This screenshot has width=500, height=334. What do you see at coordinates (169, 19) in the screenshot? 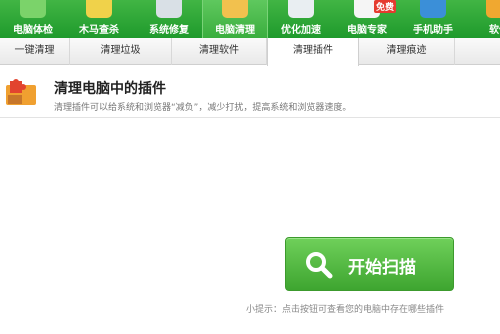
I see `nav-item-repair: 系统修复` at bounding box center [169, 19].